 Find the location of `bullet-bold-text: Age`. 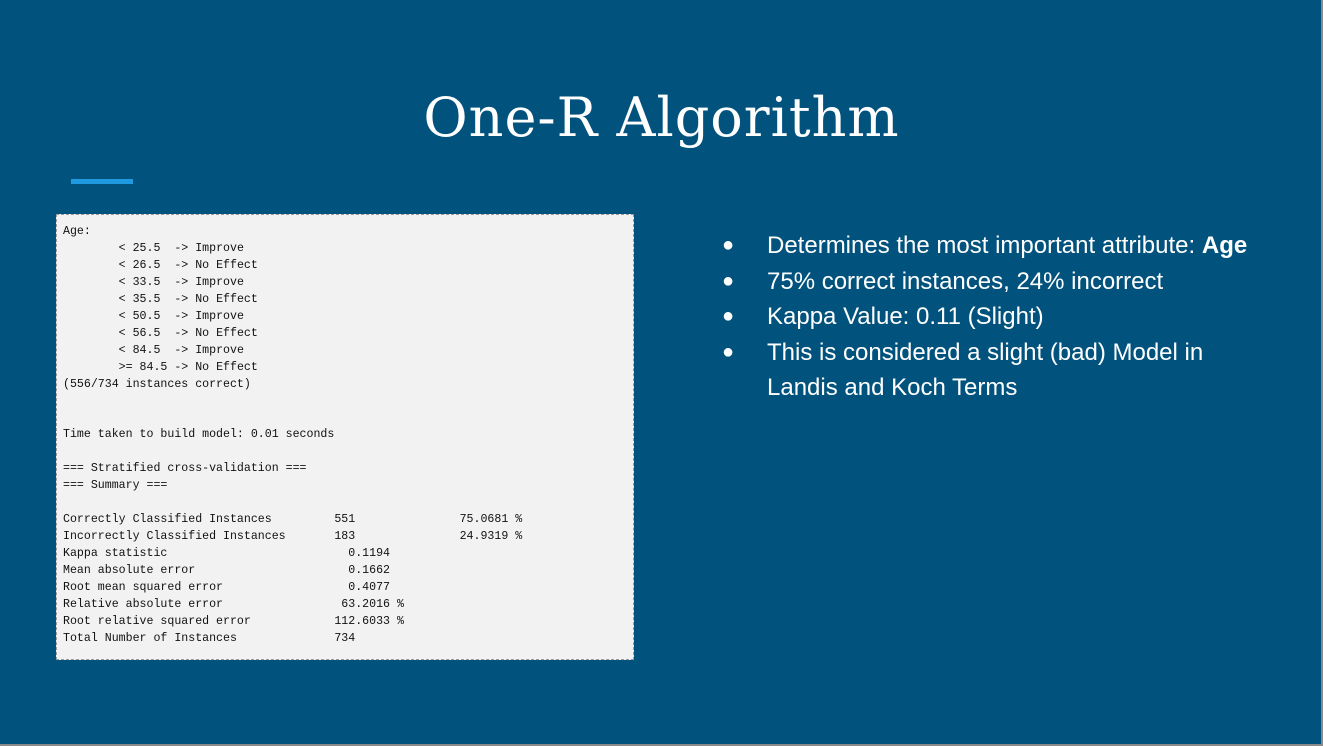

bullet-bold-text: Age is located at coordinates (1224, 245).